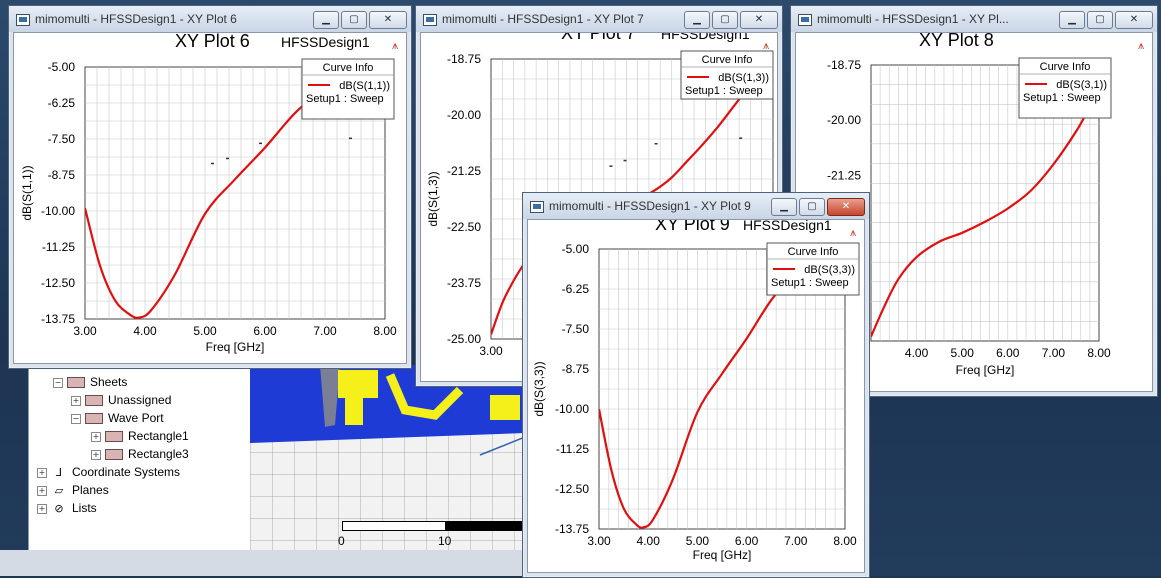 This screenshot has height=578, width=1161. I want to click on tree-item: + Unassigned, so click(121, 400).